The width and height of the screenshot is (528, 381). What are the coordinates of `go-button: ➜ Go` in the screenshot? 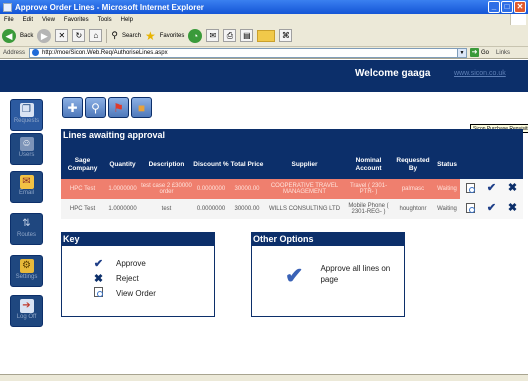 It's located at (479, 52).